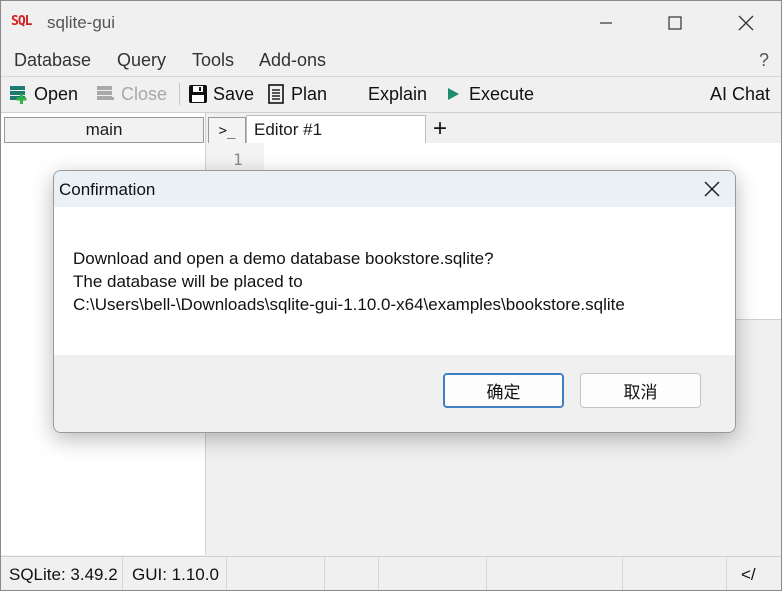 Image resolution: width=782 pixels, height=591 pixels. What do you see at coordinates (56, 93) in the screenshot?
I see `open-label: Open` at bounding box center [56, 93].